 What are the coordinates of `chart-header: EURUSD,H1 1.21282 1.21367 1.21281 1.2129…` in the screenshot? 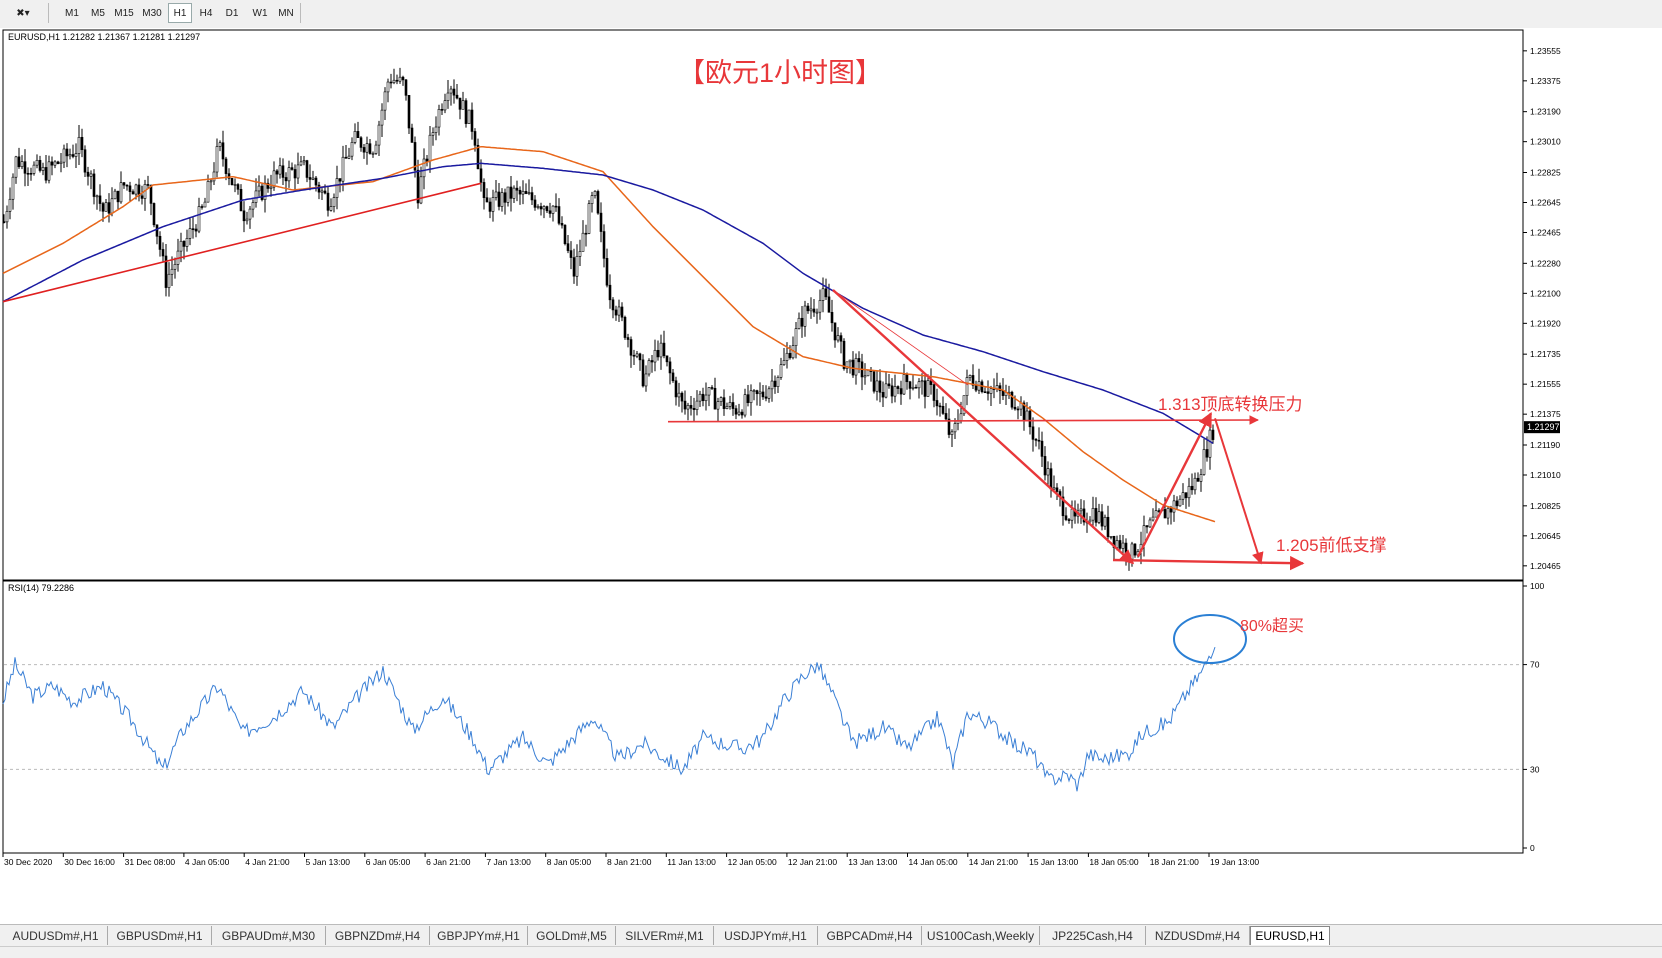 It's located at (104, 37).